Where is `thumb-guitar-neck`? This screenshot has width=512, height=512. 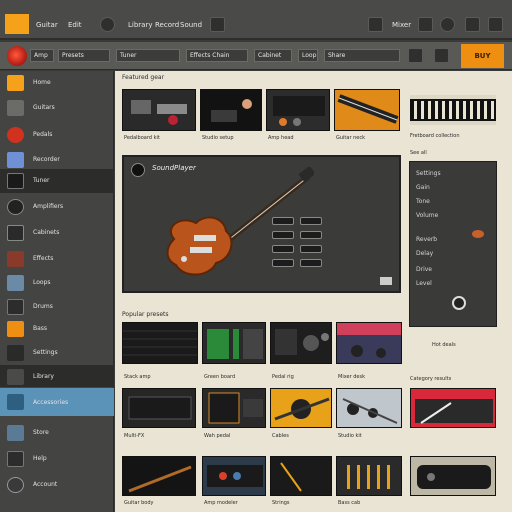 thumb-guitar-neck is located at coordinates (367, 110).